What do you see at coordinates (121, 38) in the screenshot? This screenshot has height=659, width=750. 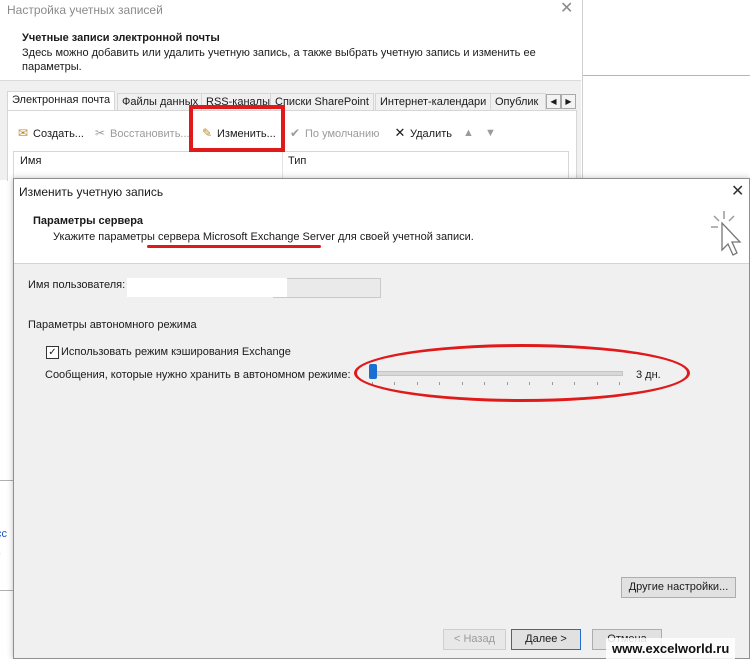 I see `email-accounts-heading: Учетные записи электронной почты` at bounding box center [121, 38].